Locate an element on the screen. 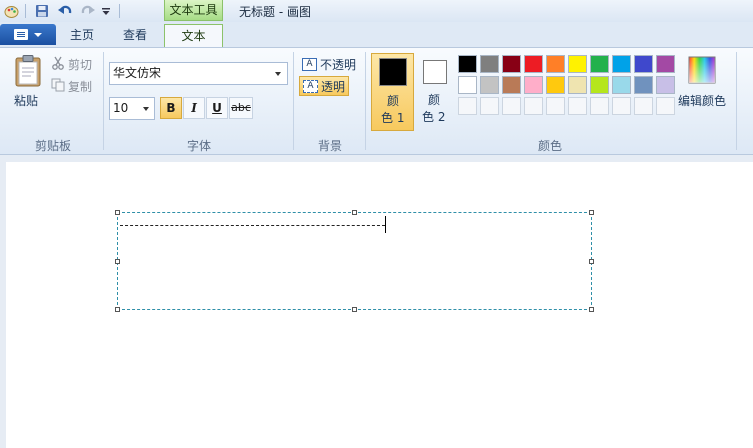 The image size is (753, 448). text-baseline is located at coordinates (252, 225).